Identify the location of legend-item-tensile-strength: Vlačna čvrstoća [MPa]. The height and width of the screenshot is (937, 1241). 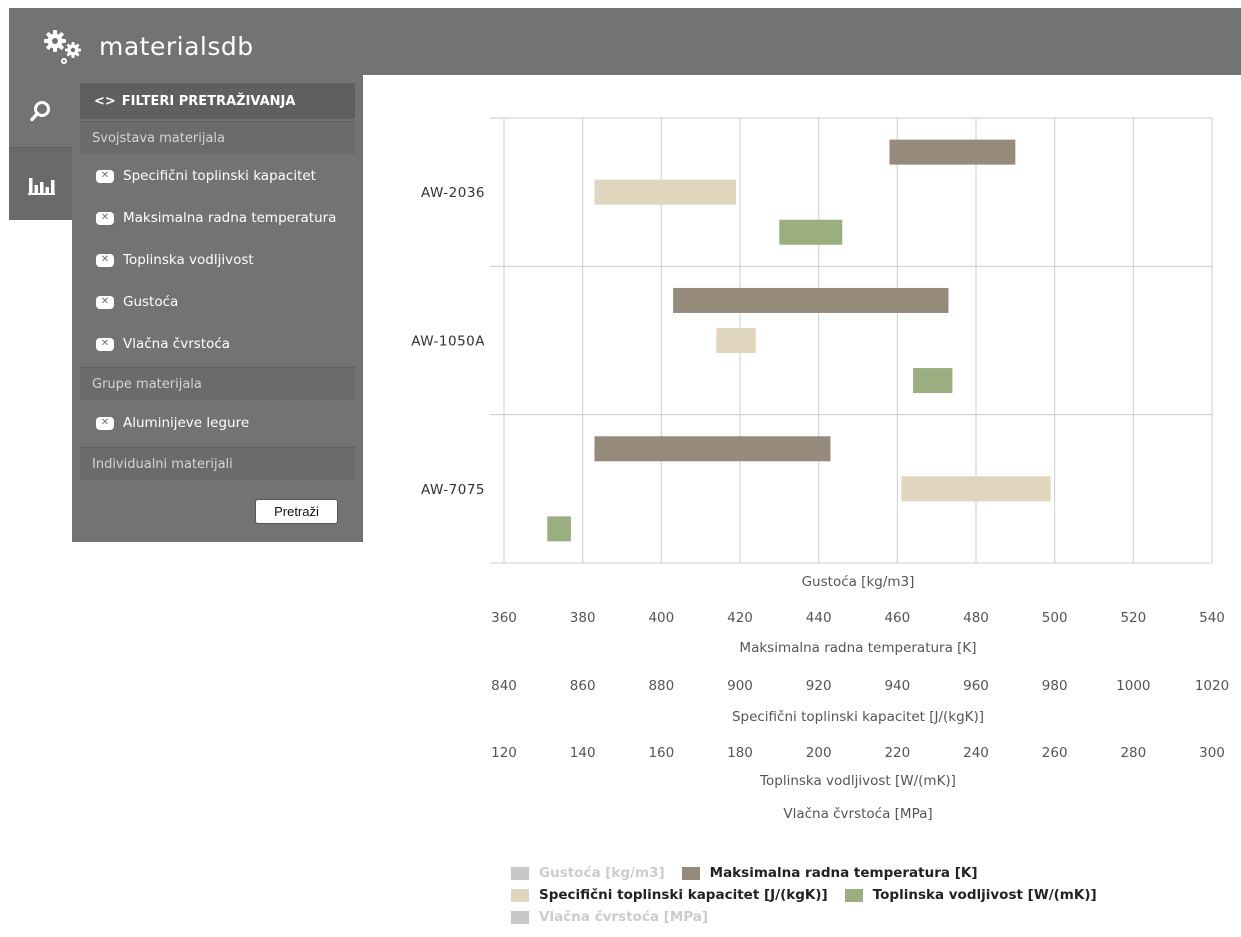
(609, 917).